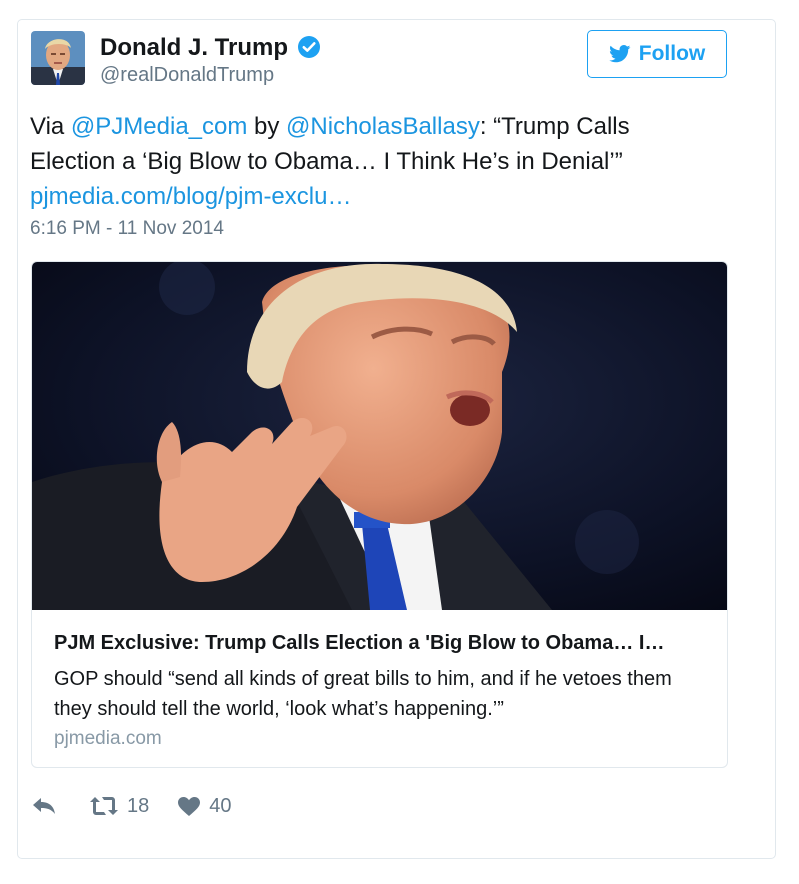  I want to click on follow-button: Follow, so click(657, 54).